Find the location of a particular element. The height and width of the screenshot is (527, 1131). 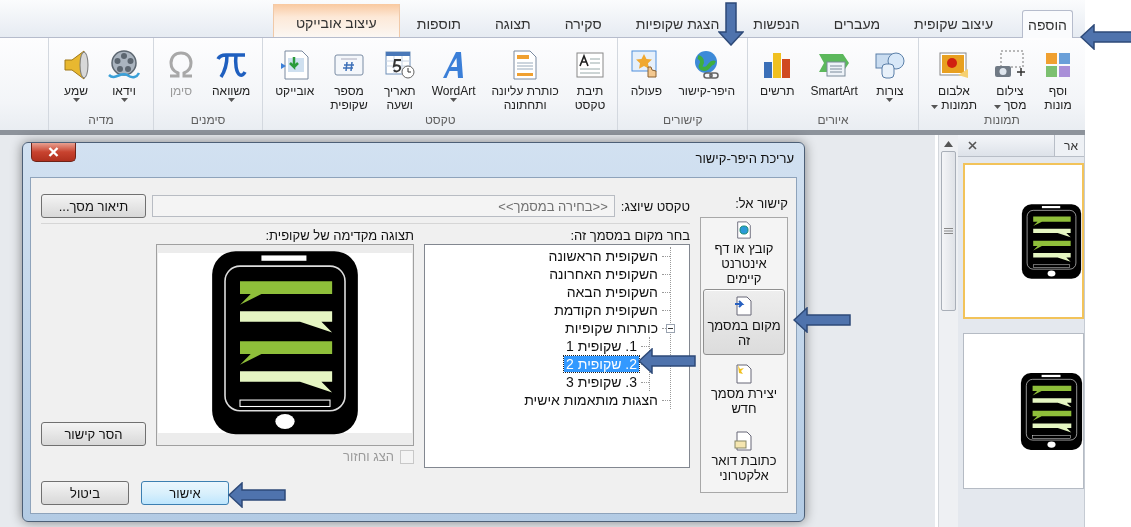

envelope-document-icon is located at coordinates (744, 441).